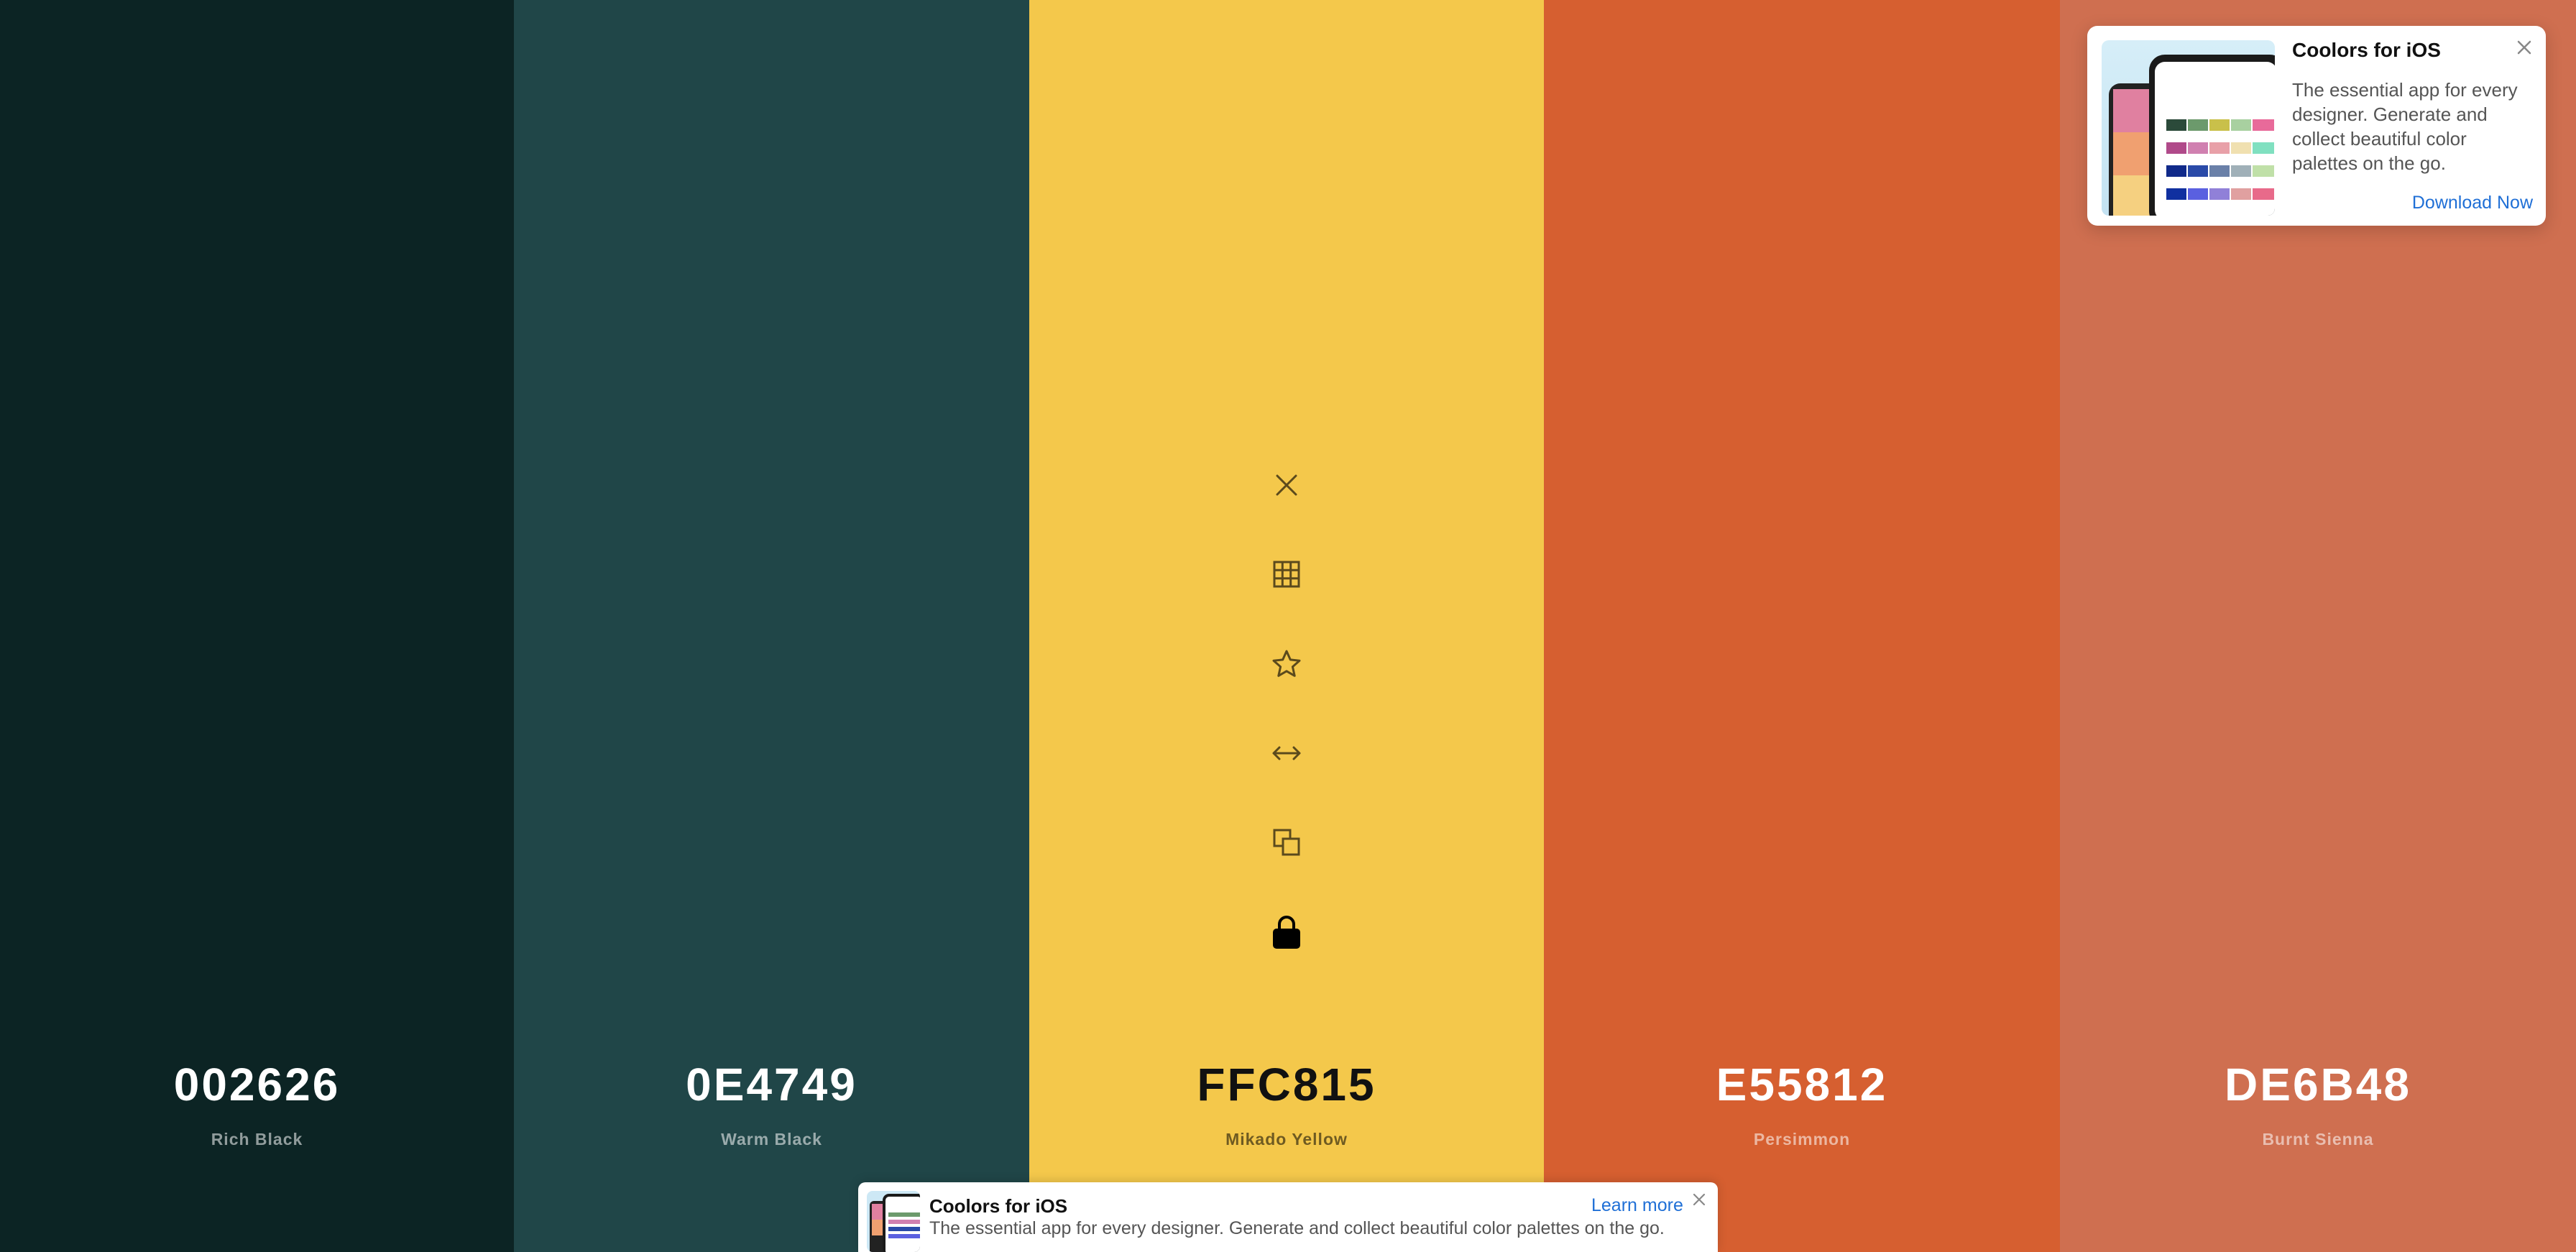 Image resolution: width=2576 pixels, height=1252 pixels. I want to click on remove-color-button, so click(1286, 485).